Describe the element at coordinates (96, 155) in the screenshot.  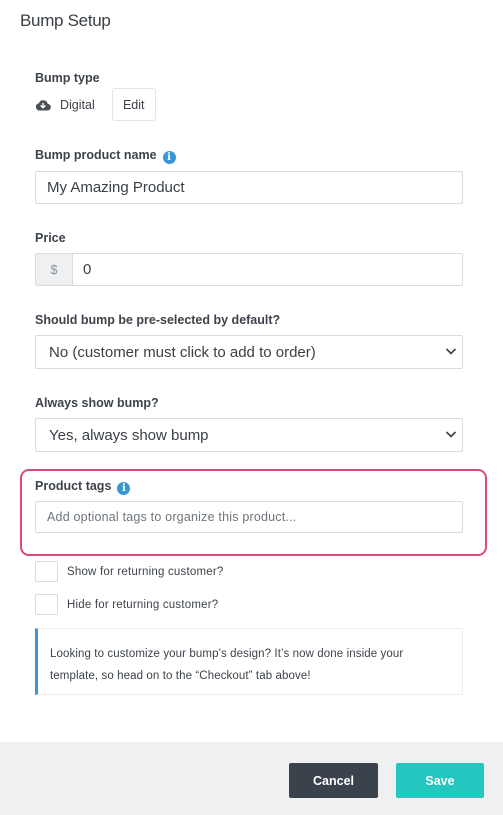
I see `product-name-label: Bump product name` at that location.